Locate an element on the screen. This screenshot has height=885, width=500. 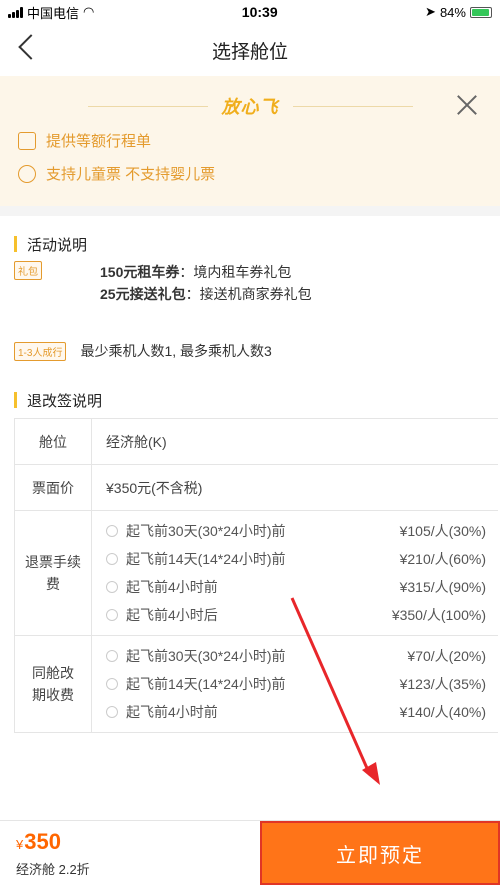
list-item: 起飞前14天(14*24小时)前 ¥210/人(60%) is located at coordinates (296, 559).